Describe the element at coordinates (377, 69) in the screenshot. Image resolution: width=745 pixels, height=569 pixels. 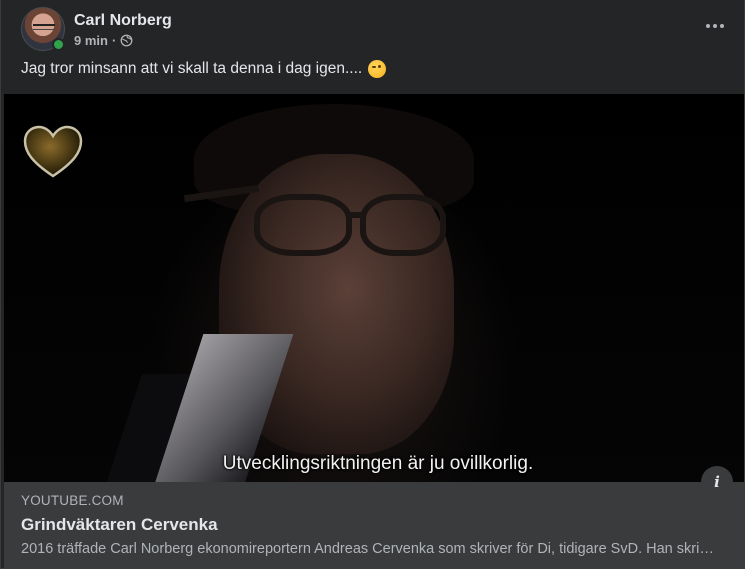
I see `smirk-emoji-icon` at that location.